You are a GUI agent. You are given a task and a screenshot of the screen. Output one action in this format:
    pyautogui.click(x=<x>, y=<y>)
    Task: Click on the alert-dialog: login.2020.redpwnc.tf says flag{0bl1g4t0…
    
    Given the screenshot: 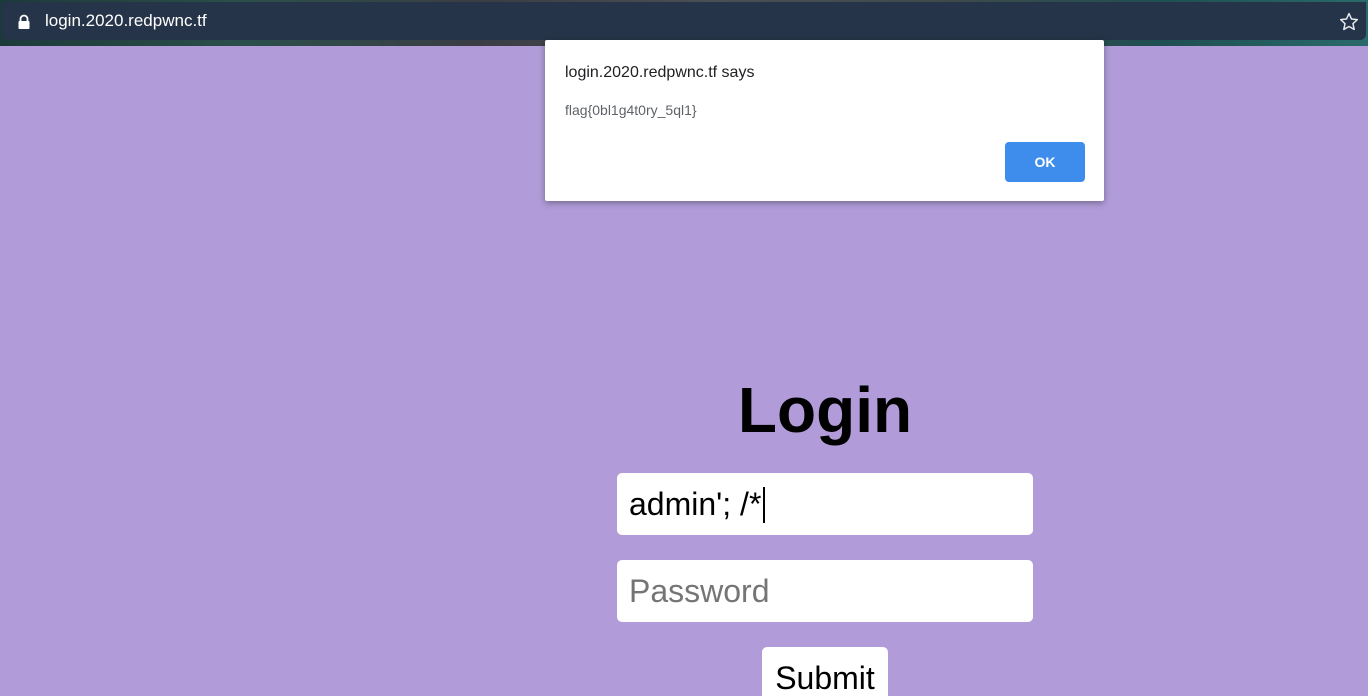 What is the action you would take?
    pyautogui.click(x=824, y=120)
    